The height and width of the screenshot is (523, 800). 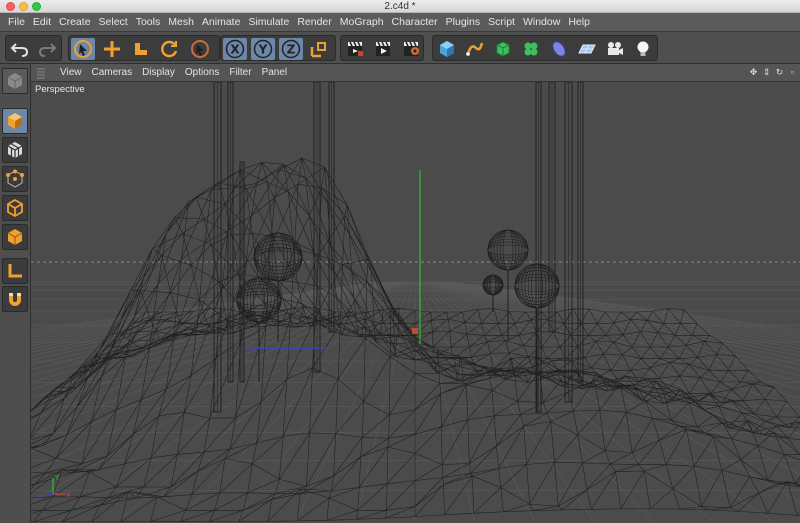 I want to click on clapperboard-icon, so click(x=355, y=48).